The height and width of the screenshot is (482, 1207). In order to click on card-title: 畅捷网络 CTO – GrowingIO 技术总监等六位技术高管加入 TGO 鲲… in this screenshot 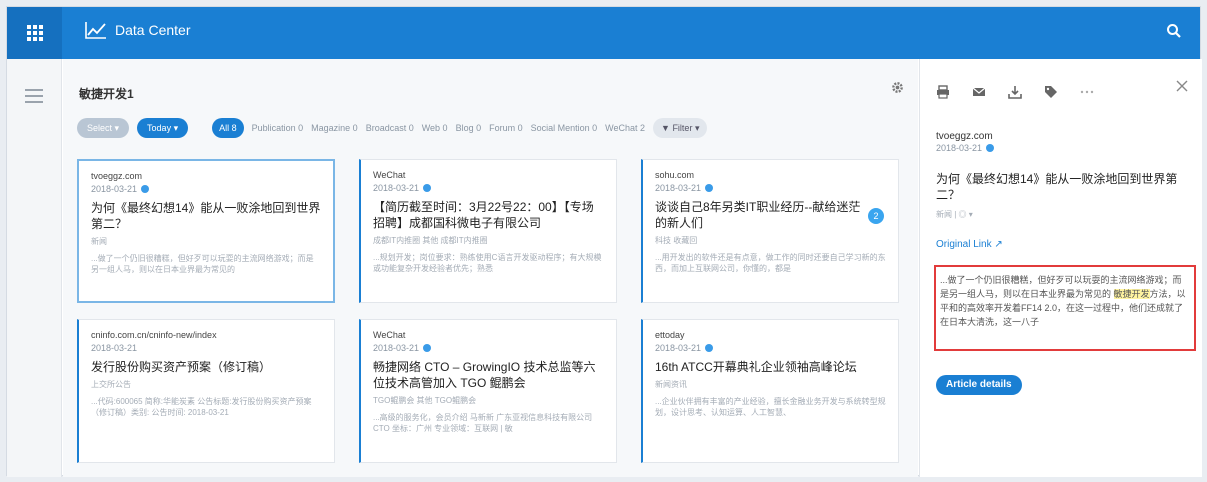, I will do `click(484, 375)`.